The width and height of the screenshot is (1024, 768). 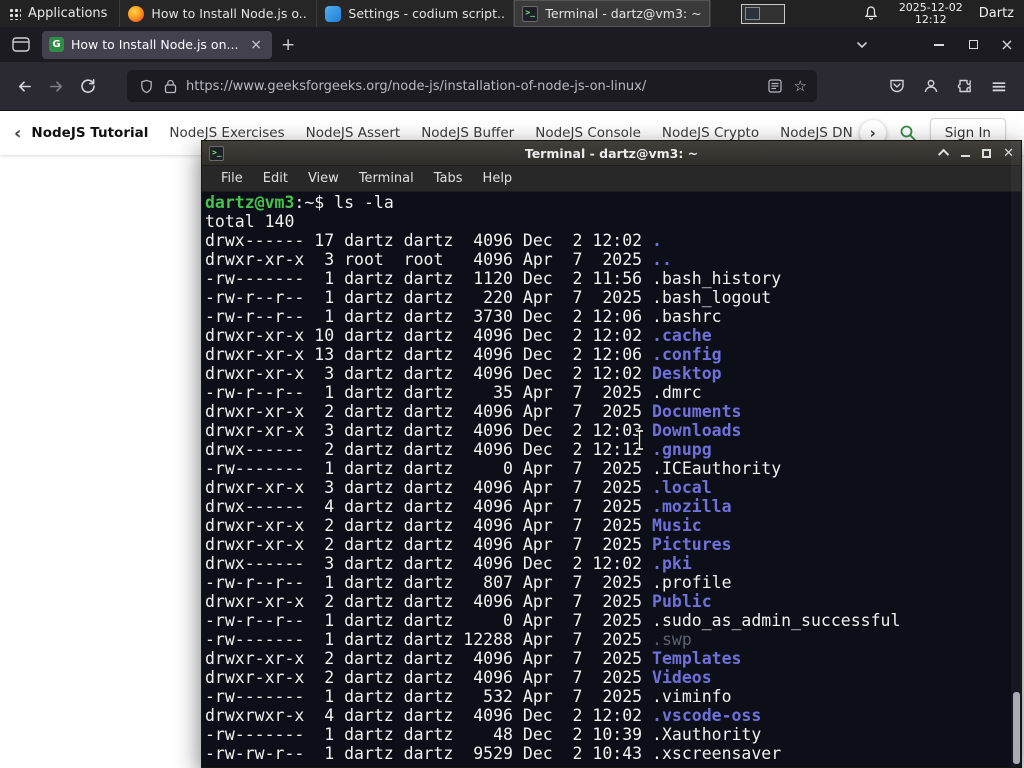 What do you see at coordinates (146, 86) in the screenshot?
I see `shield-icon` at bounding box center [146, 86].